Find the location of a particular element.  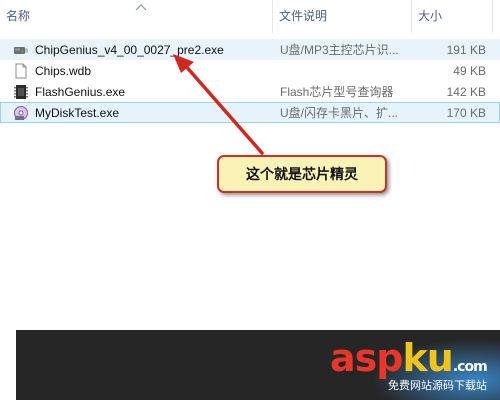

watermark-letter: k is located at coordinates (414, 358).